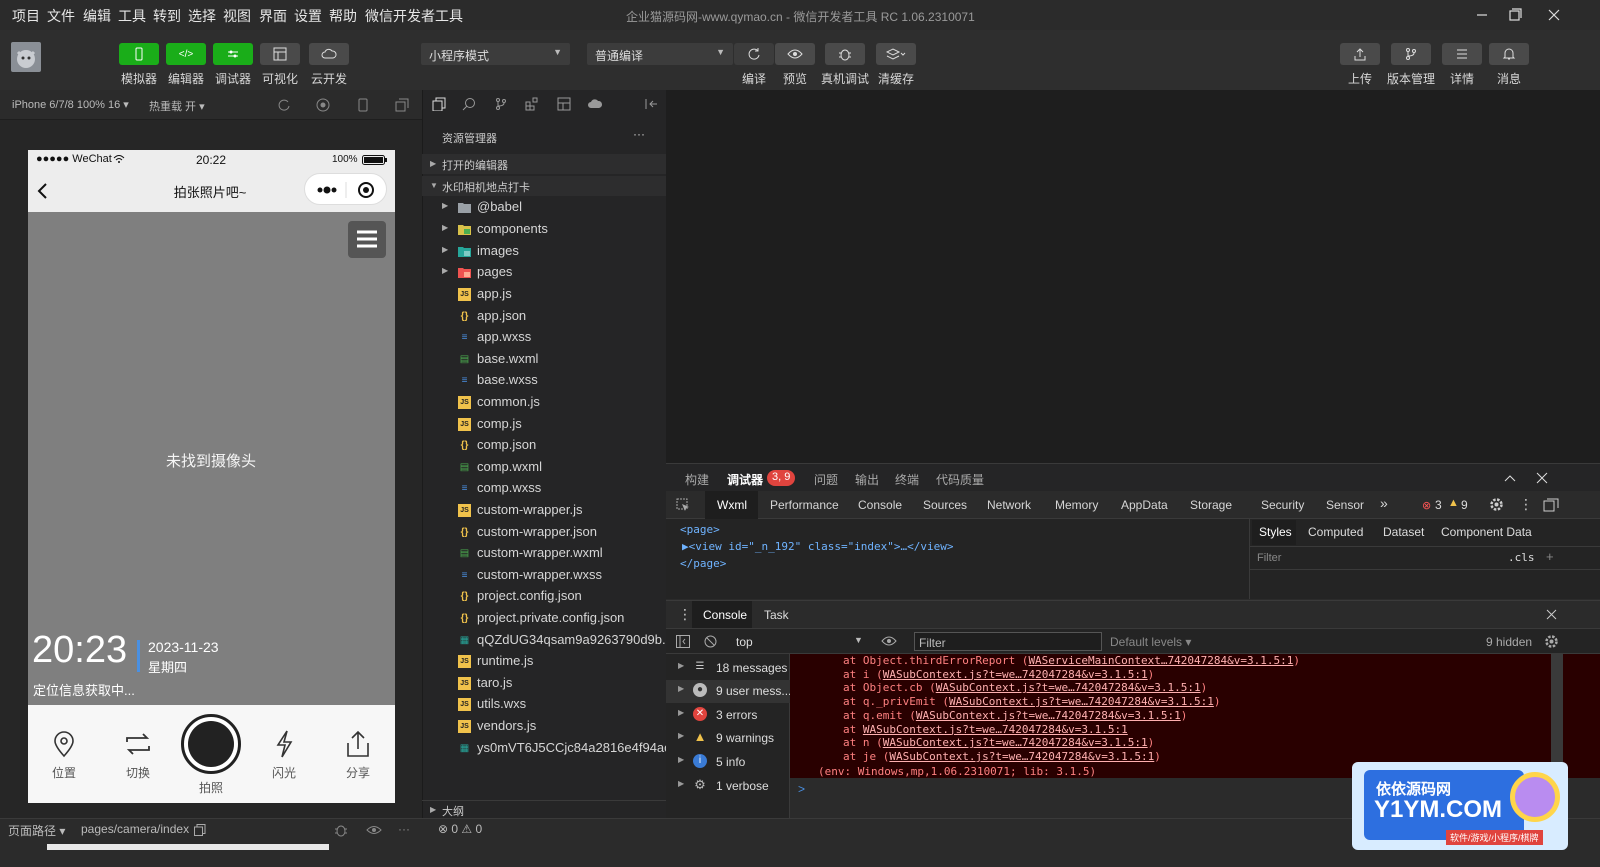  Describe the element at coordinates (1550, 556) in the screenshot. I see `add-rule-icon: +` at that location.